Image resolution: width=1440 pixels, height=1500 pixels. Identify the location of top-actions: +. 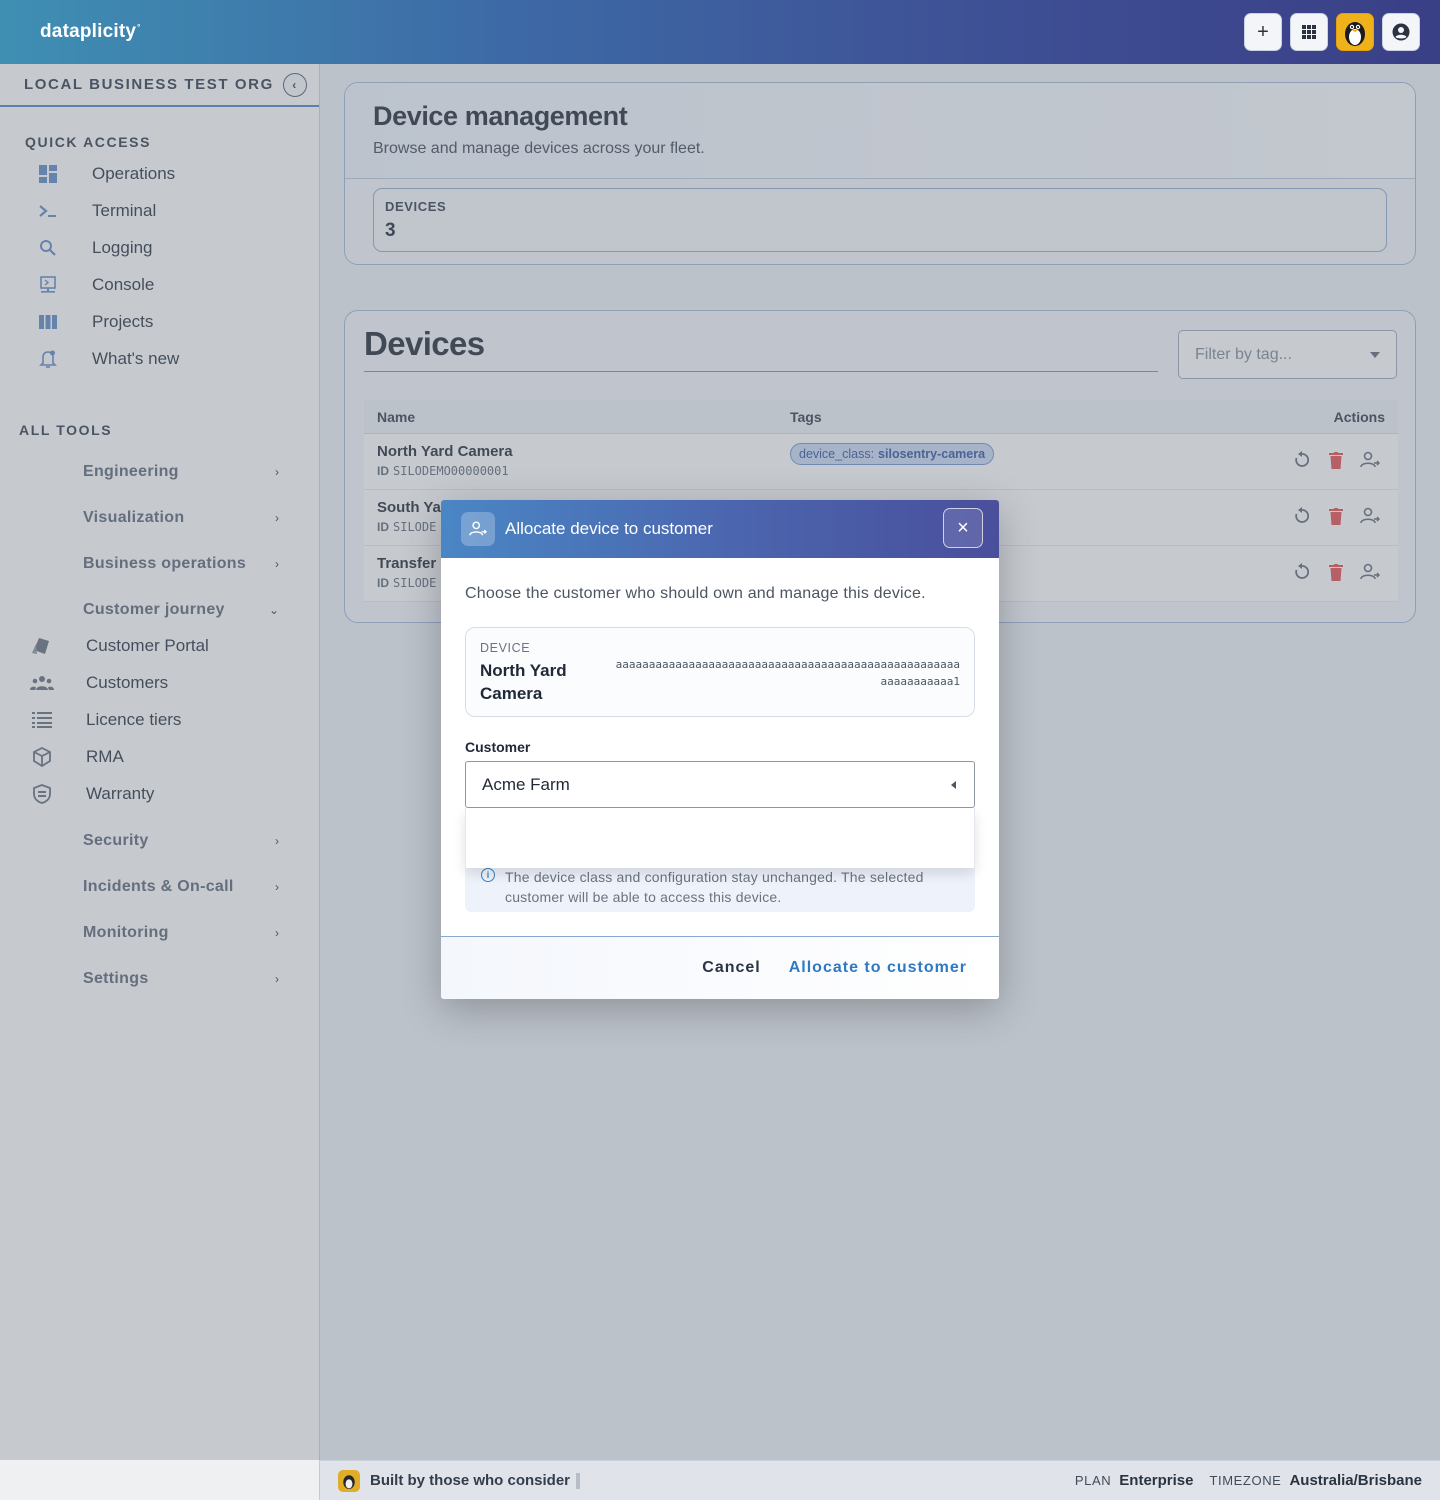
(1332, 32).